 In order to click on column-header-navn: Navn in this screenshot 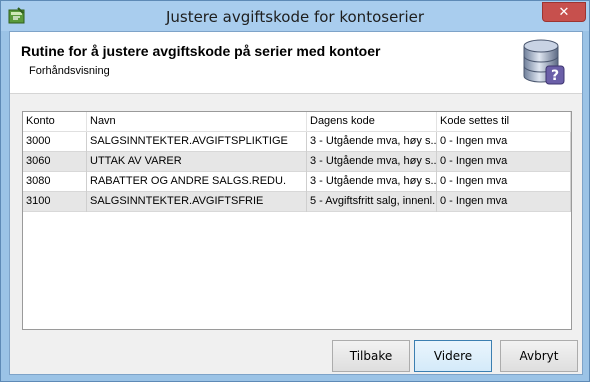, I will do `click(197, 122)`.